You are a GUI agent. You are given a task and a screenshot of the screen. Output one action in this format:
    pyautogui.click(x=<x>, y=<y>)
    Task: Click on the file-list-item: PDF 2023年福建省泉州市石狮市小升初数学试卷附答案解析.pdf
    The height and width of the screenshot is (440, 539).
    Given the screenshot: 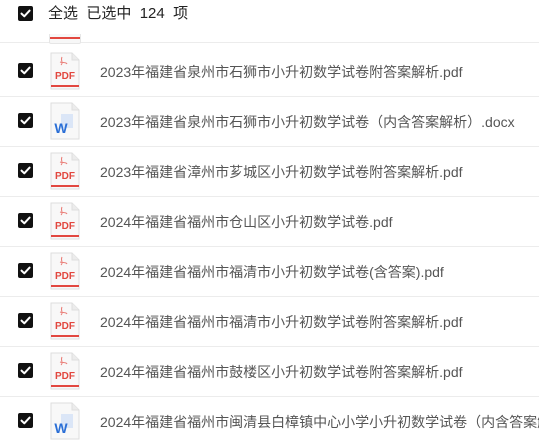 What is the action you would take?
    pyautogui.click(x=269, y=72)
    